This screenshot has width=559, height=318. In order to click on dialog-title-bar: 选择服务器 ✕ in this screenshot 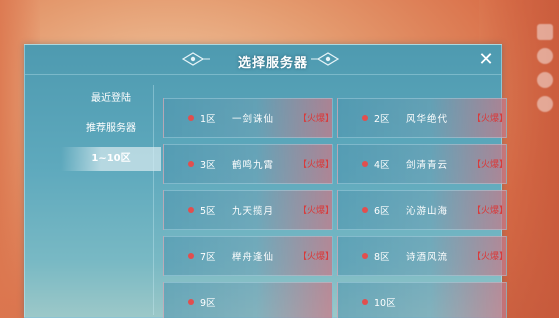, I will do `click(263, 60)`.